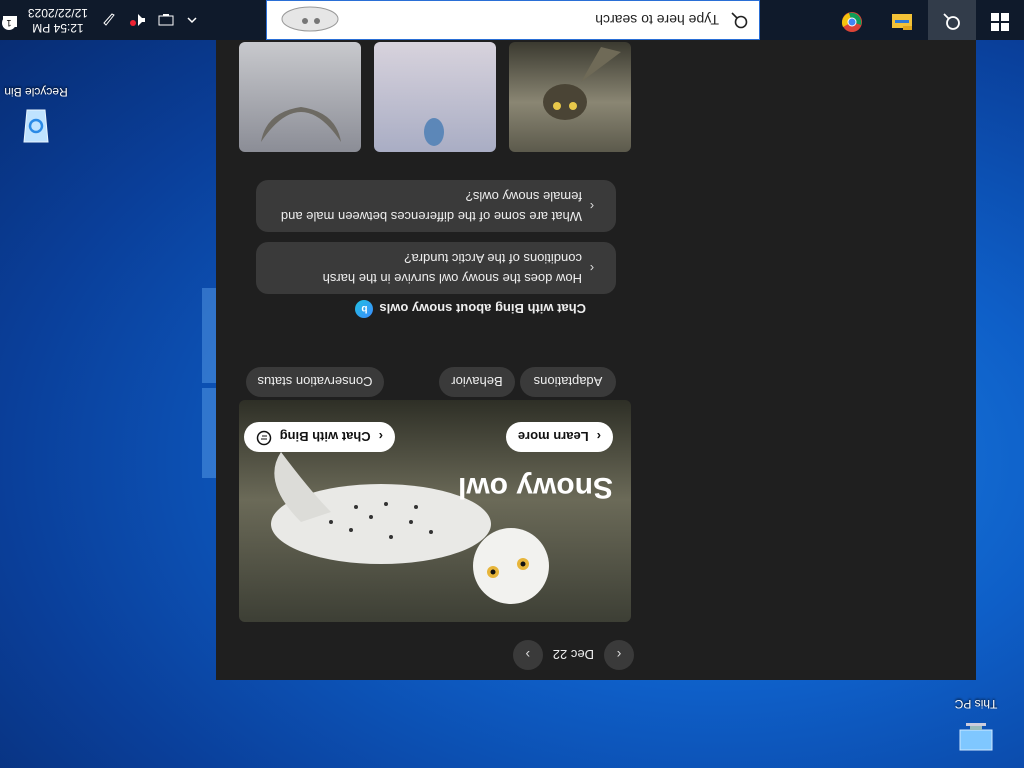 The height and width of the screenshot is (768, 1024). I want to click on file-explorer-icon, so click(902, 20).